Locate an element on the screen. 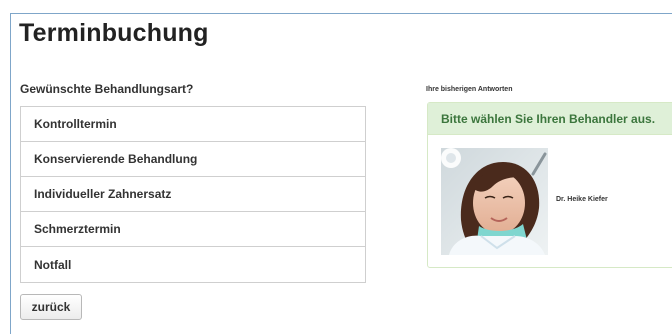 The width and height of the screenshot is (672, 334). back-button: zurück is located at coordinates (51, 307).